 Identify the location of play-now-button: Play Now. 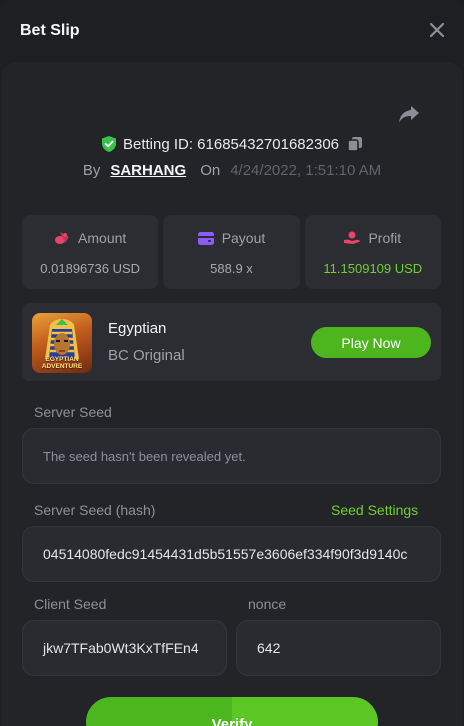
(371, 342).